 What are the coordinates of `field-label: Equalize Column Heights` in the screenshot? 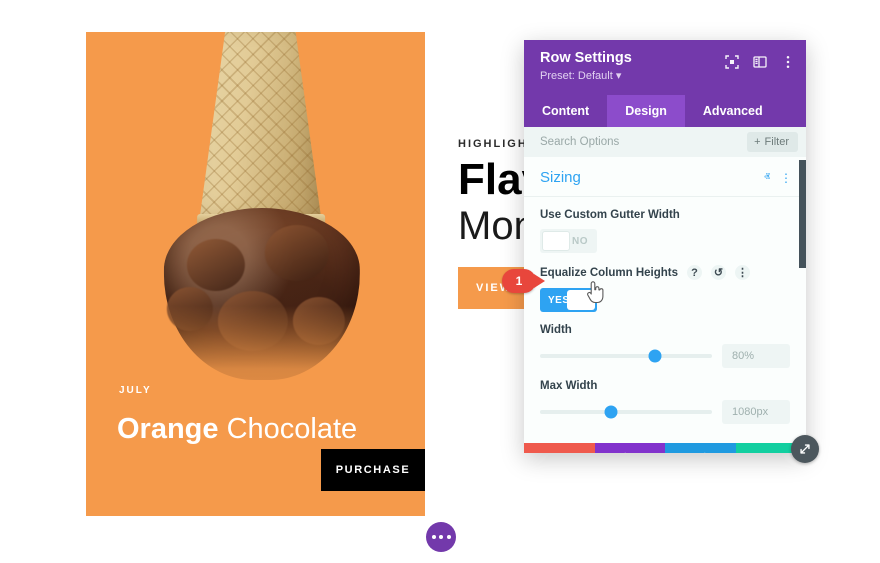 It's located at (609, 272).